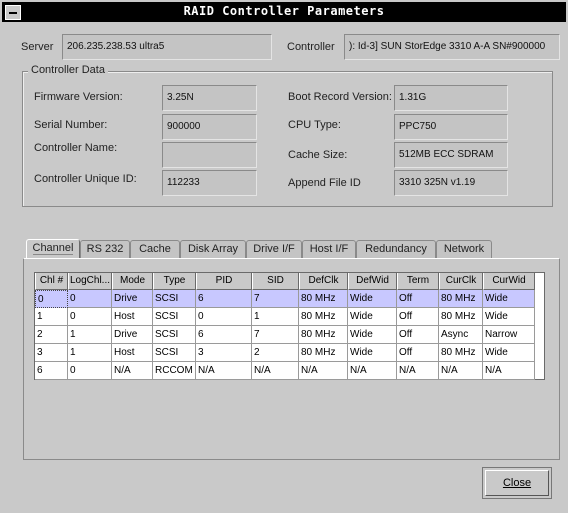 The width and height of the screenshot is (568, 513). I want to click on column-header-sid: SID, so click(275, 281).